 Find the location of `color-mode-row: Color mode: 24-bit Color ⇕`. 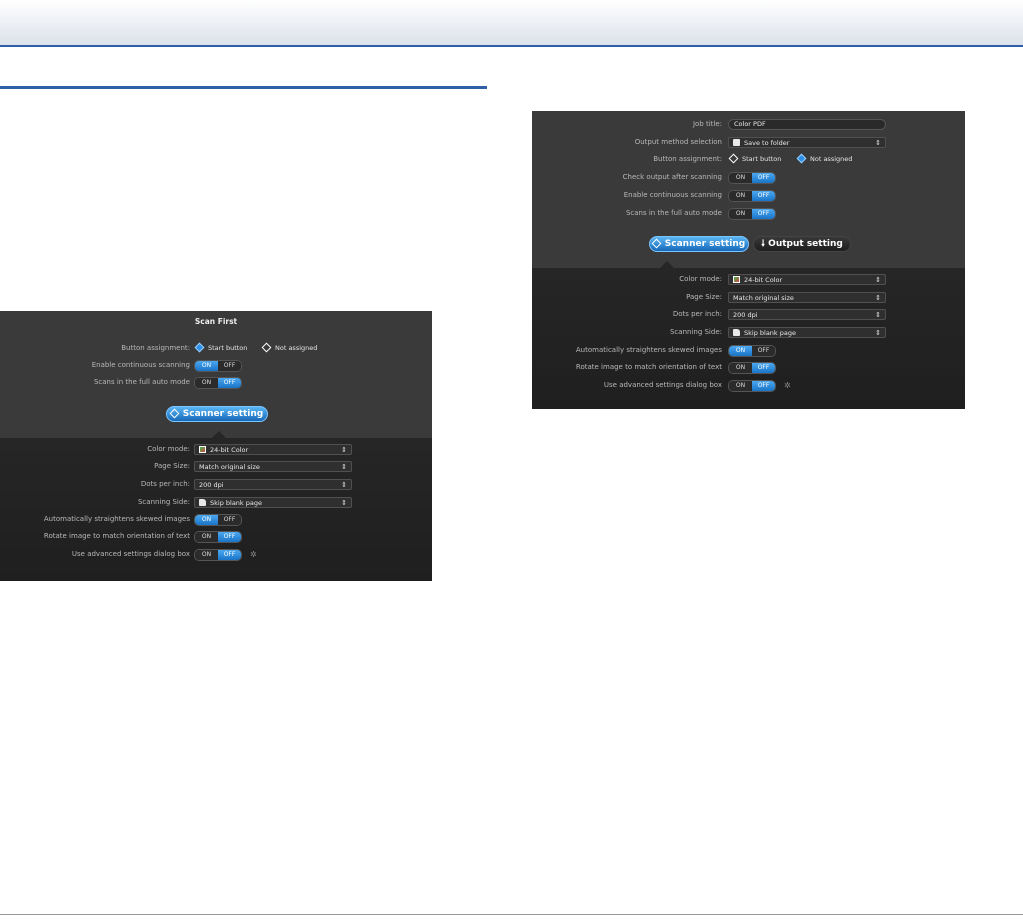

color-mode-row: Color mode: 24-bit Color ⇕ is located at coordinates (216, 449).